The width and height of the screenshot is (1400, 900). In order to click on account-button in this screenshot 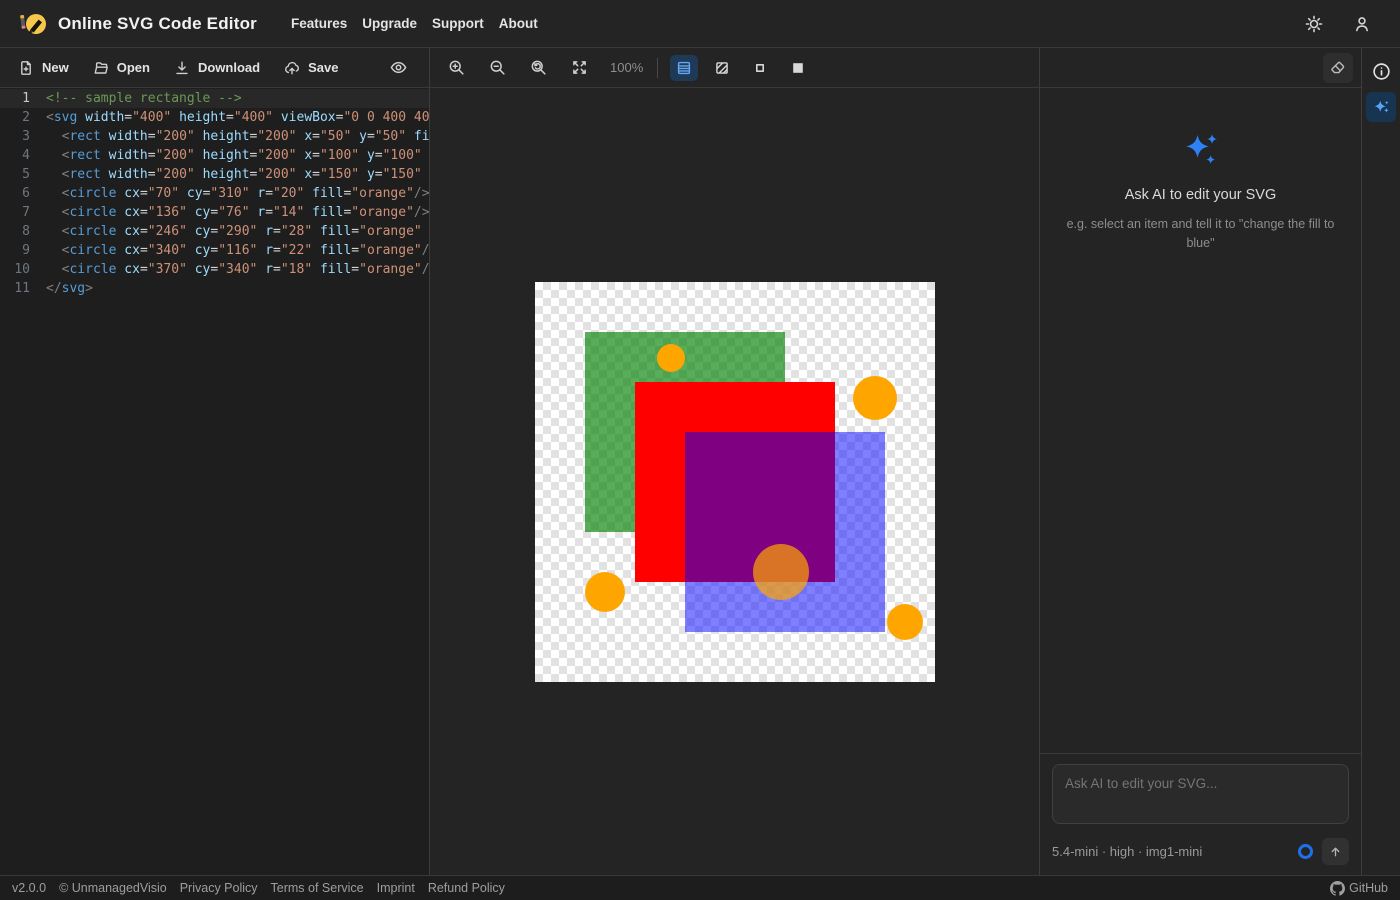, I will do `click(1362, 24)`.